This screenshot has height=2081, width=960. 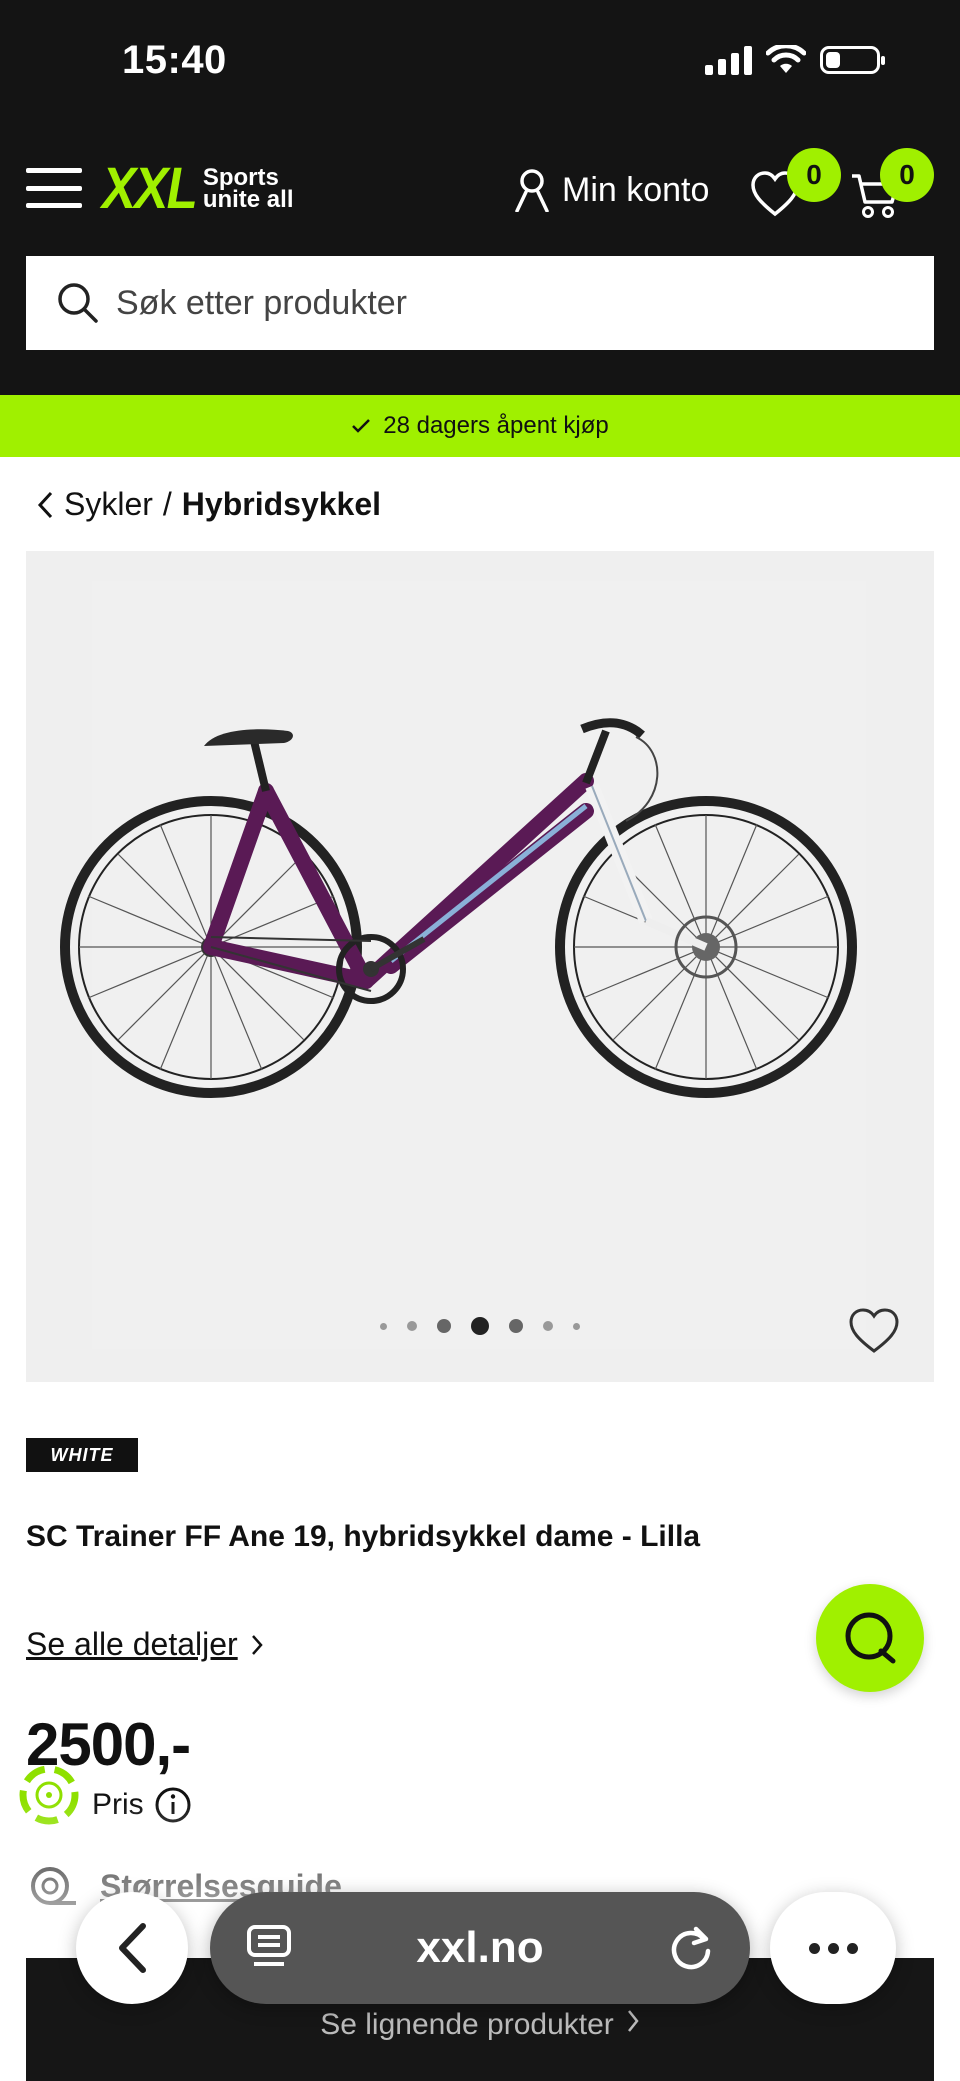 What do you see at coordinates (691, 1948) in the screenshot?
I see `reload-icon` at bounding box center [691, 1948].